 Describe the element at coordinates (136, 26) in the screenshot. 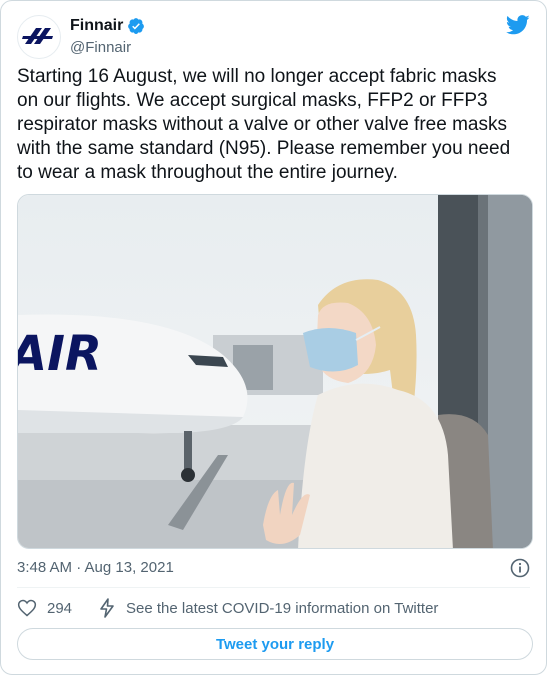

I see `verified-badge-icon` at that location.